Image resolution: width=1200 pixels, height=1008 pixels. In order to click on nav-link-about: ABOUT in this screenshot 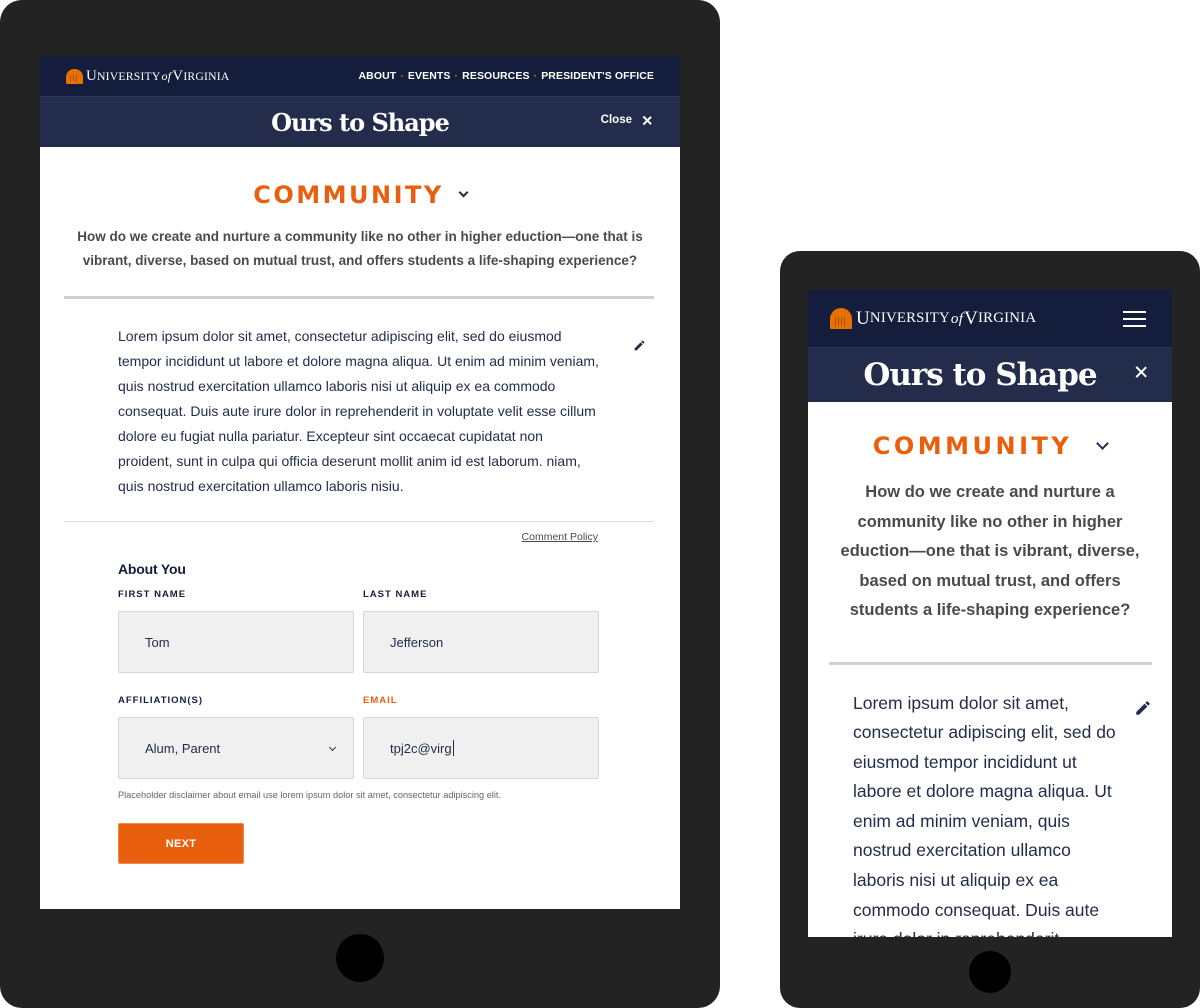, I will do `click(377, 76)`.